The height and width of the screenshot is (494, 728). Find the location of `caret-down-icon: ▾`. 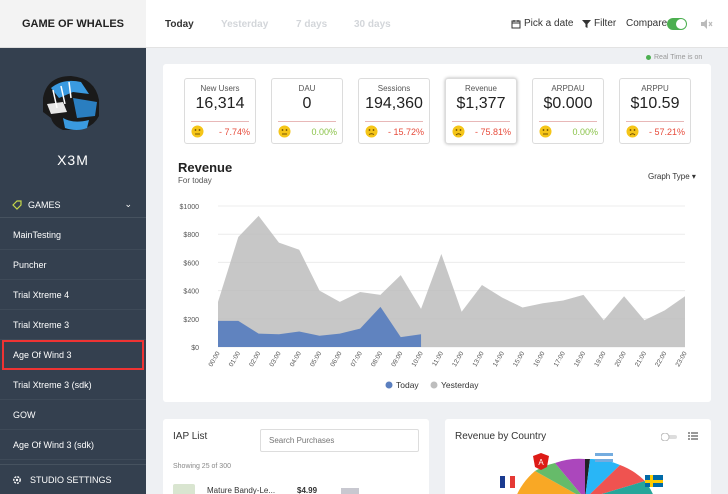

caret-down-icon: ▾ is located at coordinates (693, 176).